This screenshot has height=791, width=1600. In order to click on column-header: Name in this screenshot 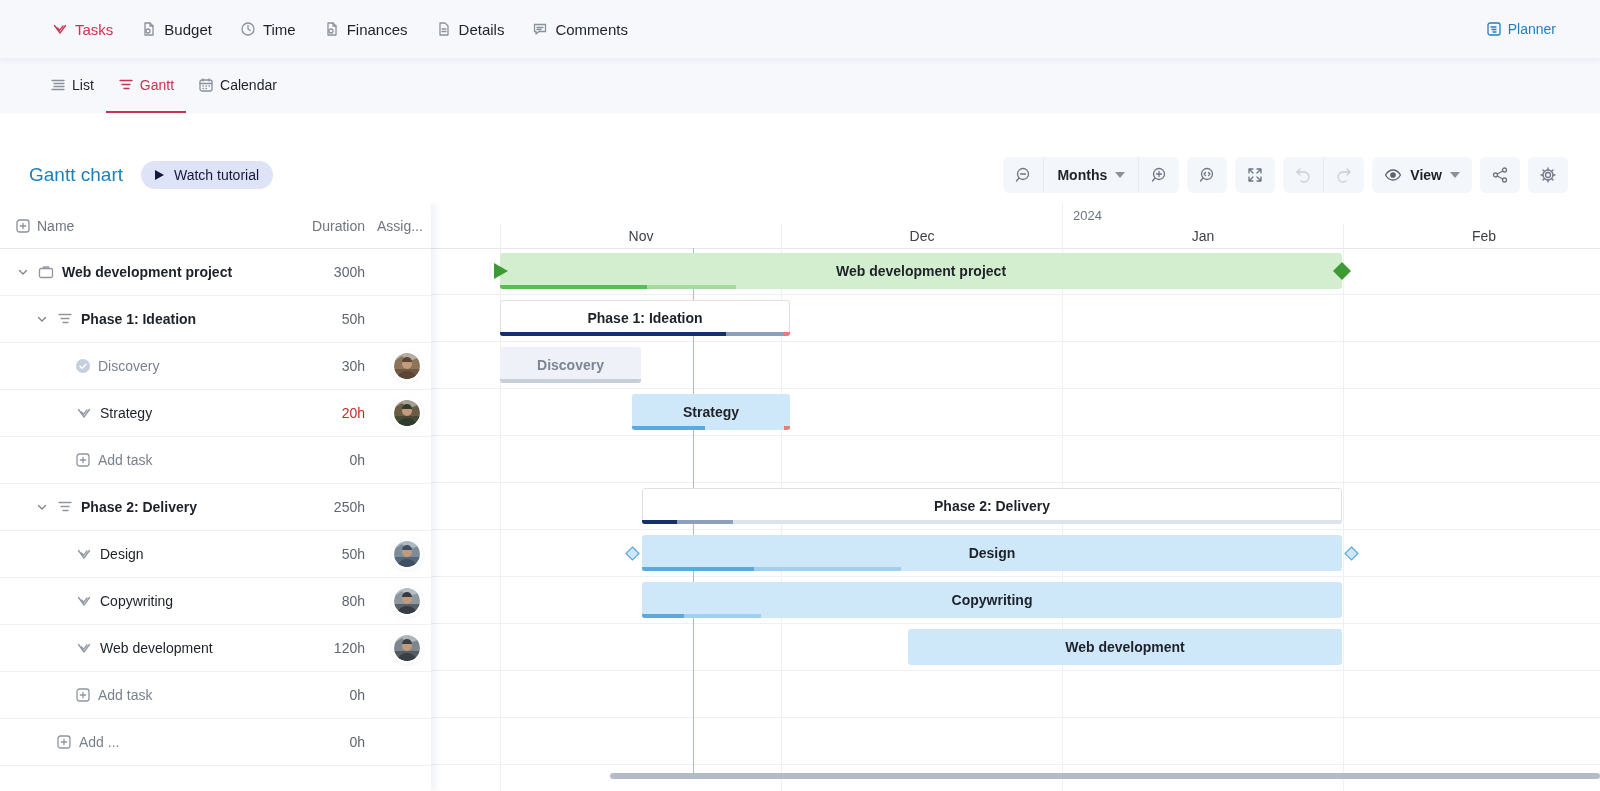, I will do `click(56, 225)`.